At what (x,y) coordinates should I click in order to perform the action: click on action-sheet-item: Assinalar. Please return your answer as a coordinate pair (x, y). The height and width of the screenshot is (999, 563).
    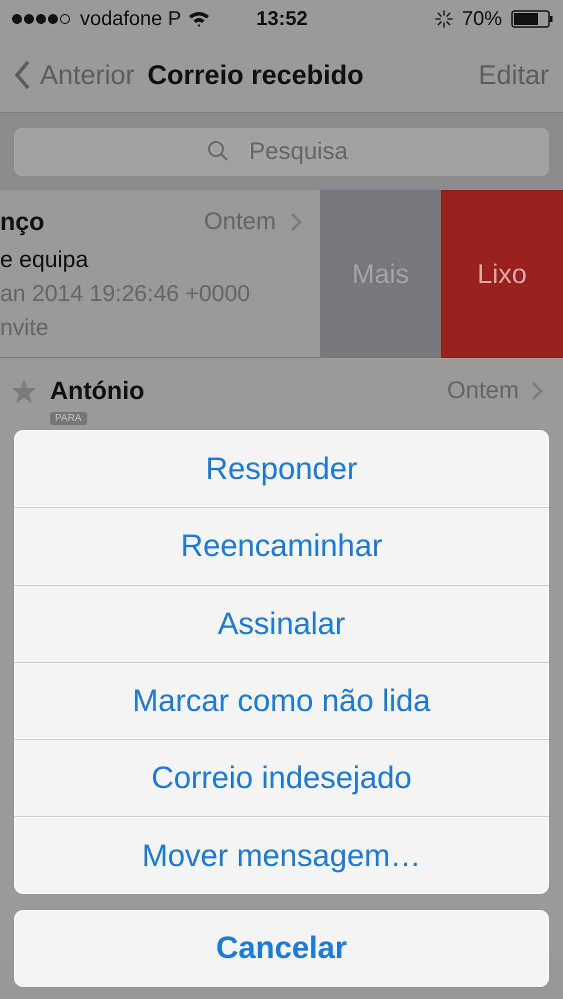
    Looking at the image, I should click on (281, 623).